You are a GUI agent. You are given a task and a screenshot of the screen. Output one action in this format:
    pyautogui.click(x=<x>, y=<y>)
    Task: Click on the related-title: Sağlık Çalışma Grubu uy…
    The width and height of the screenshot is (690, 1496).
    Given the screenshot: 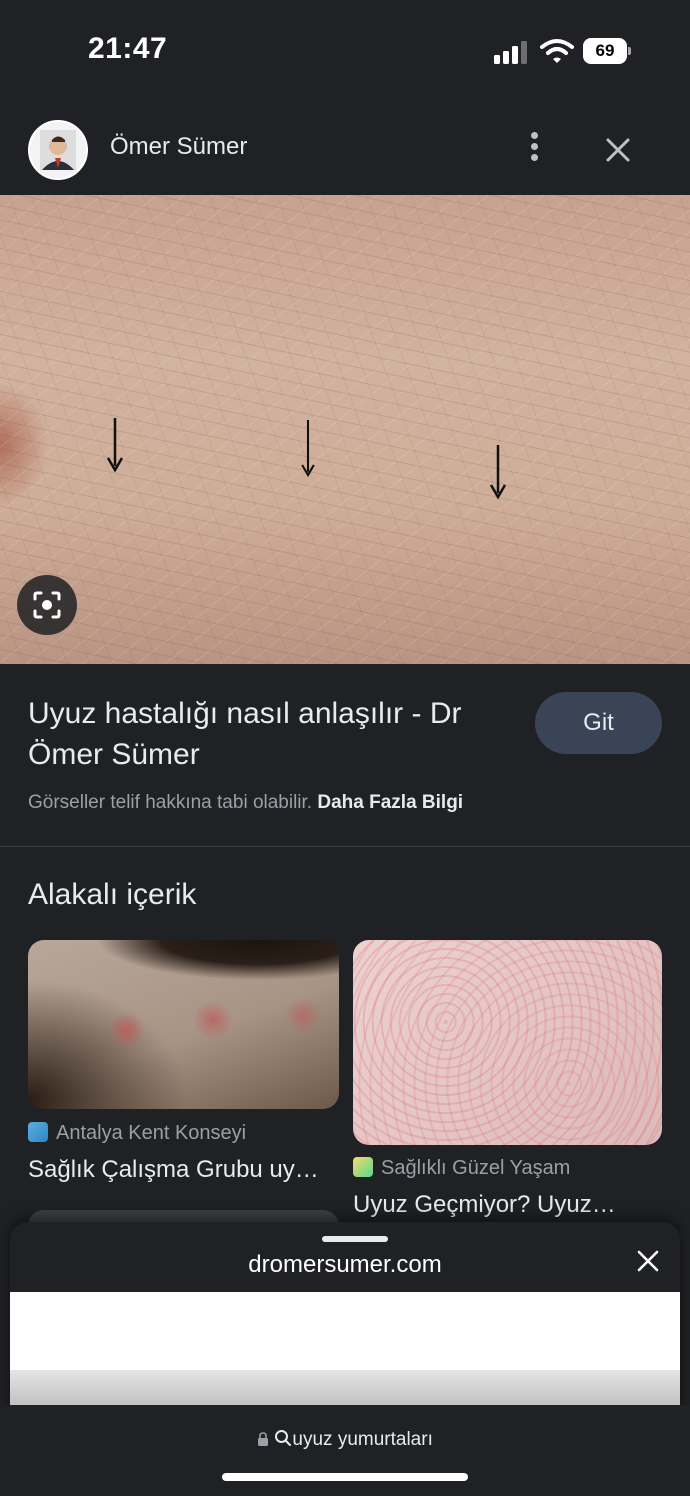 What is the action you would take?
    pyautogui.click(x=173, y=1170)
    